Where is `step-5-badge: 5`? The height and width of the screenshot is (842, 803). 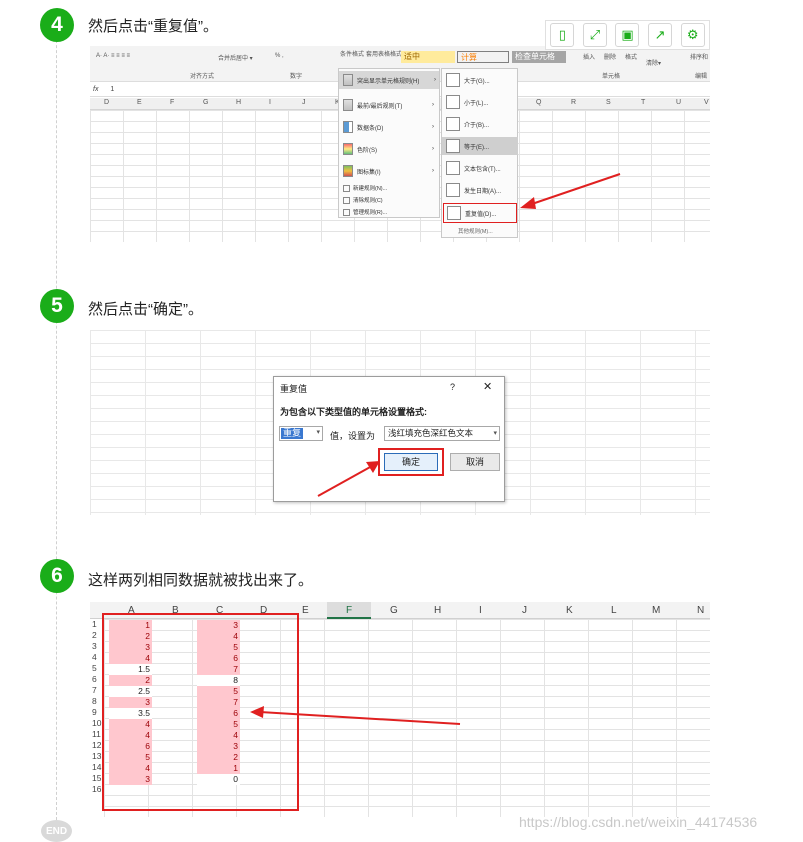
step-5-badge: 5 is located at coordinates (57, 306).